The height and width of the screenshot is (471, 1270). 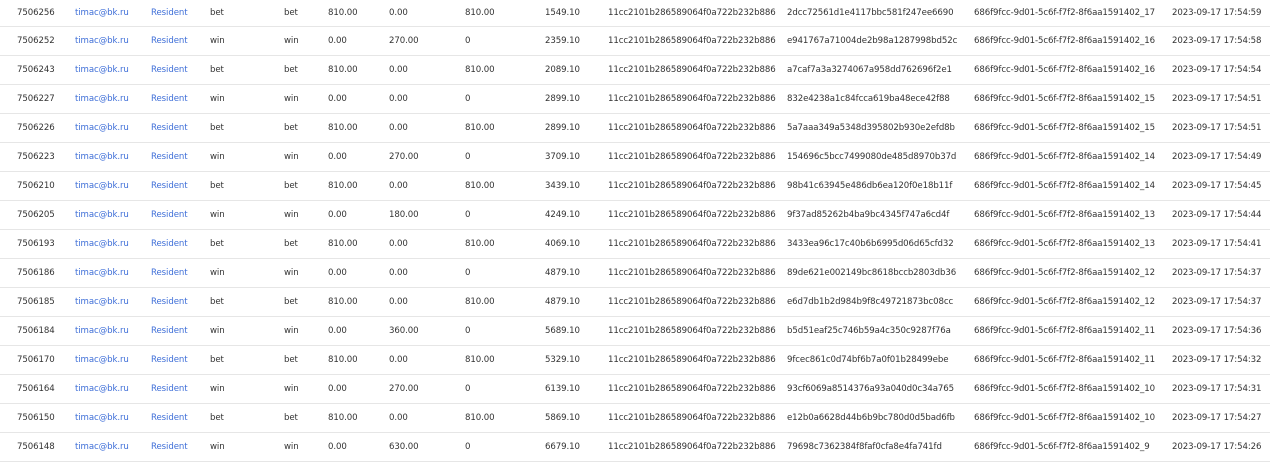 I want to click on balance-cell: 4069.10, so click(x=576, y=244).